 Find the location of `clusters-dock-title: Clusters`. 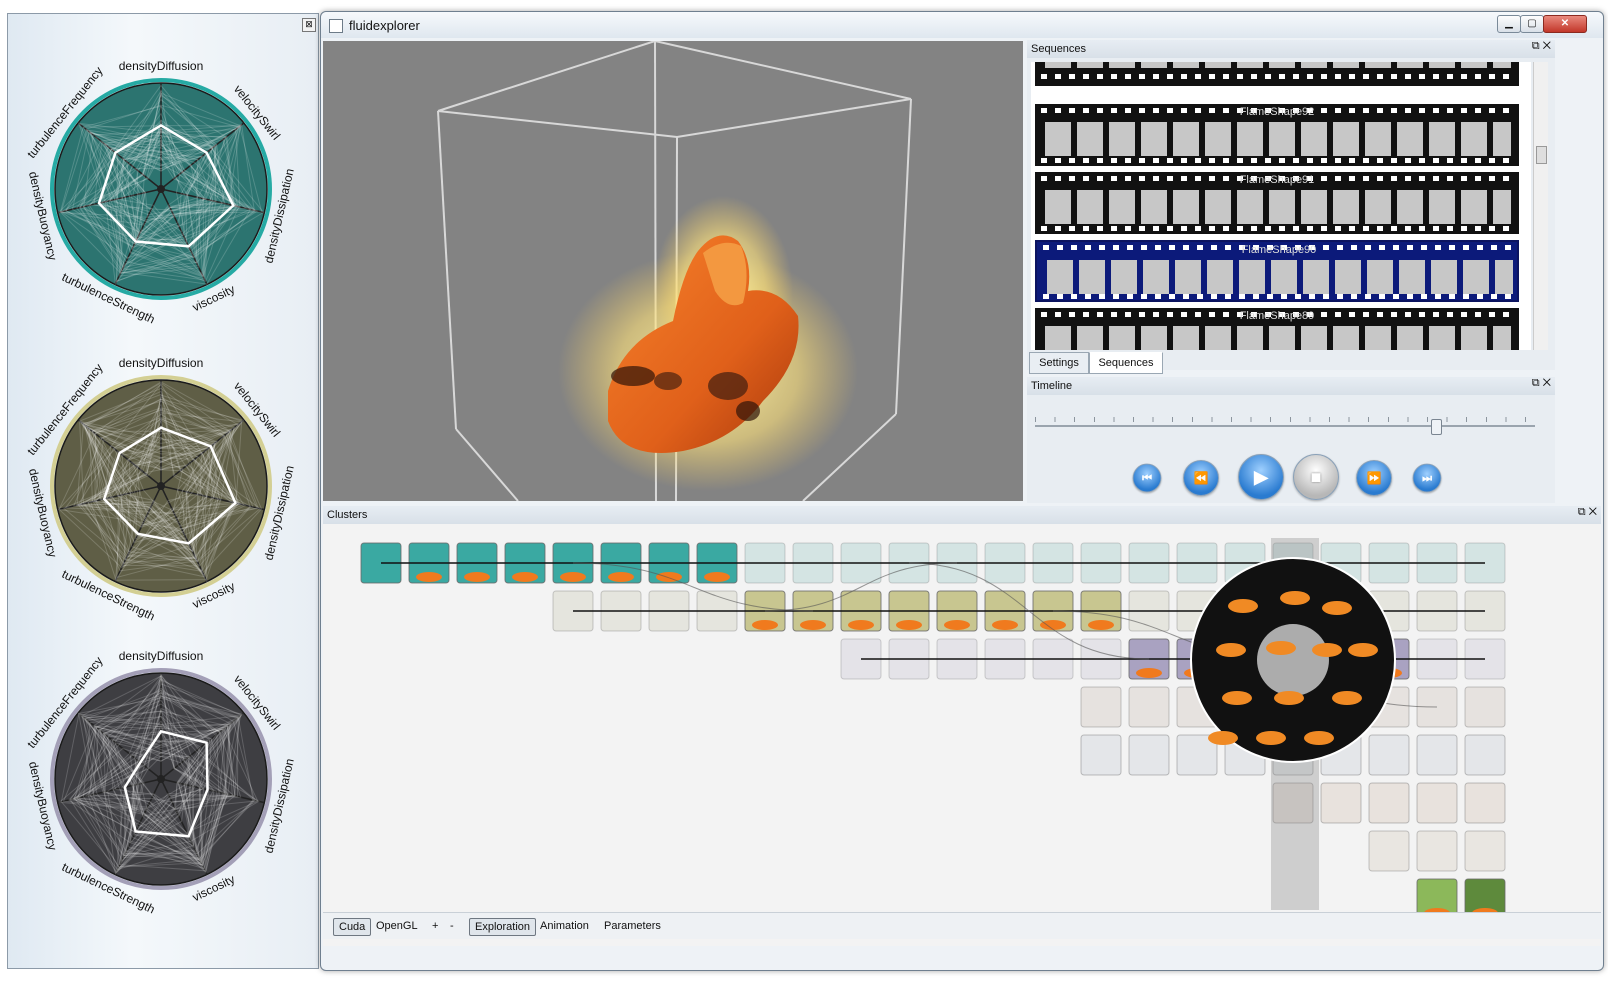

clusters-dock-title: Clusters is located at coordinates (962, 515).